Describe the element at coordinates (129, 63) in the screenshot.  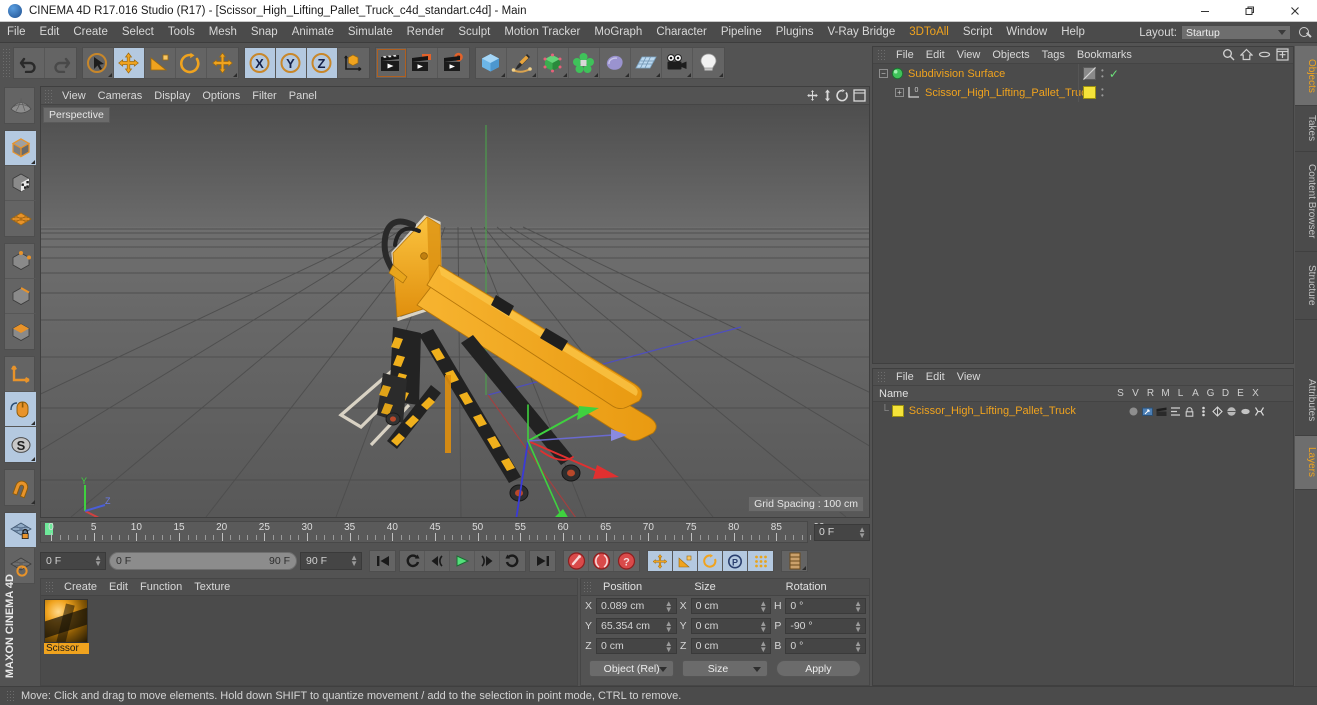
I see `move-tool-icon` at that location.